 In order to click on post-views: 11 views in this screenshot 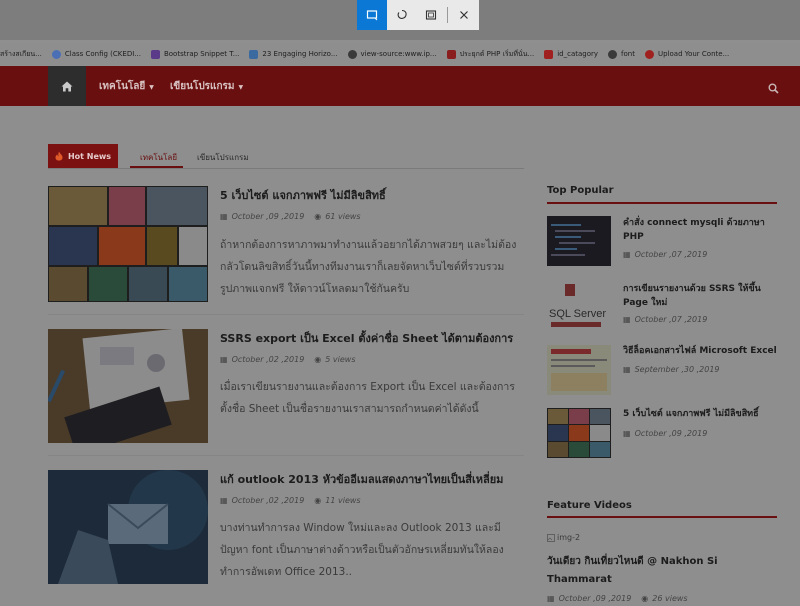, I will do `click(343, 500)`.